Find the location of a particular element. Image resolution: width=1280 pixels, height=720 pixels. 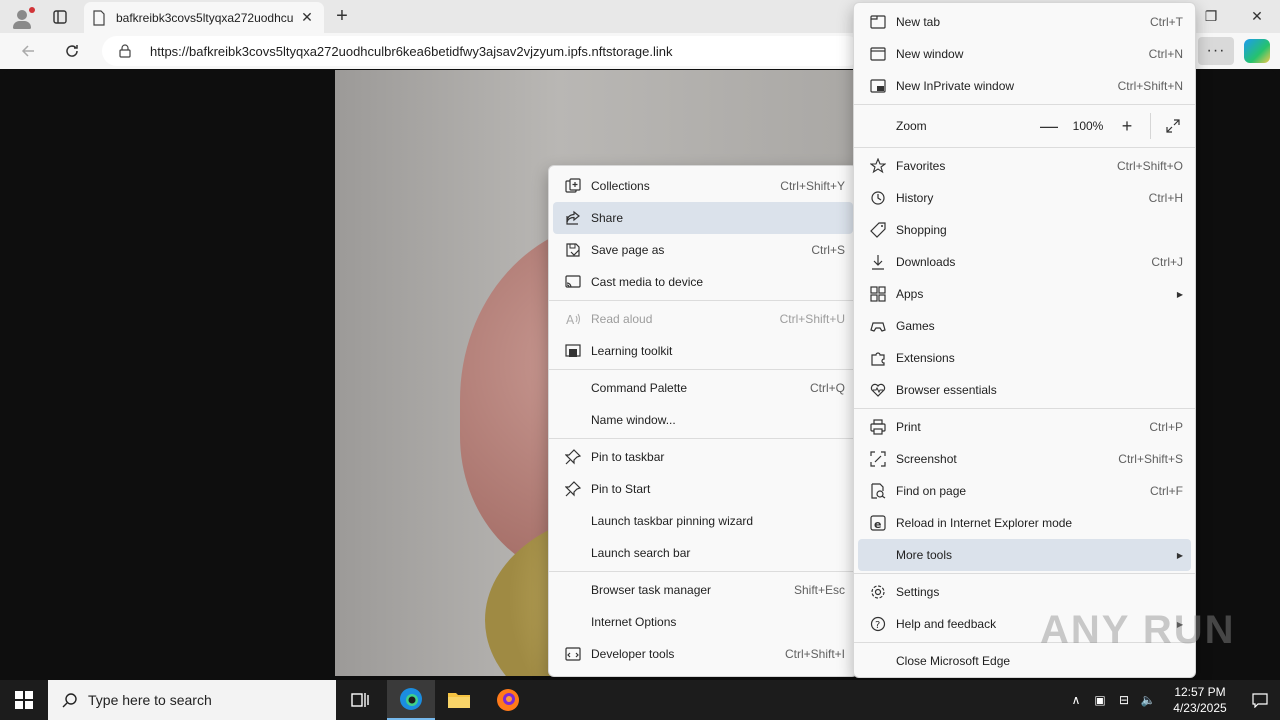

menu-item-launch-search-bar: Launch search bar is located at coordinates (703, 553).